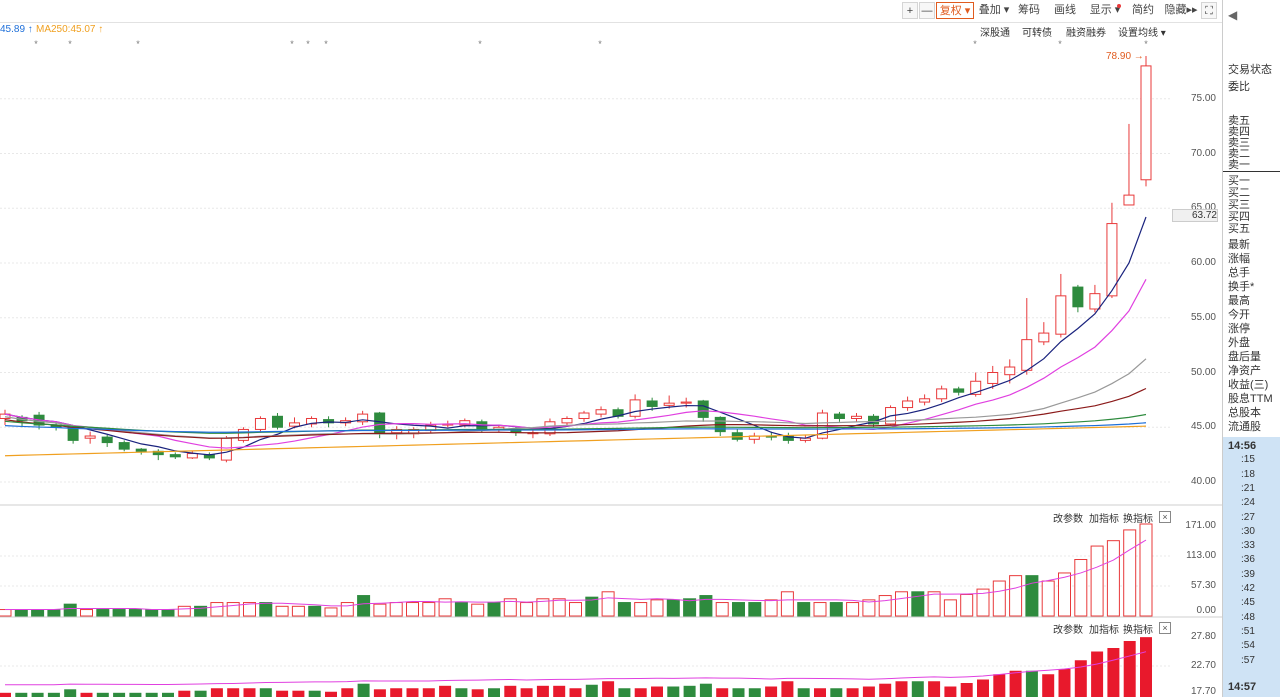 Image resolution: width=1280 pixels, height=697 pixels. What do you see at coordinates (1248, 631) in the screenshot?
I see `time-label: :51` at bounding box center [1248, 631].